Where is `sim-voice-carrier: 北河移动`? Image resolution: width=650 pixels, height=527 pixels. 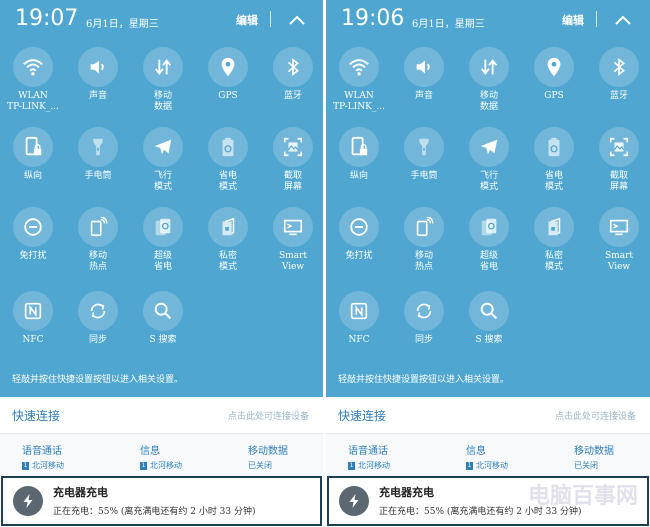
sim-voice-carrier: 北河移动 is located at coordinates (48, 465).